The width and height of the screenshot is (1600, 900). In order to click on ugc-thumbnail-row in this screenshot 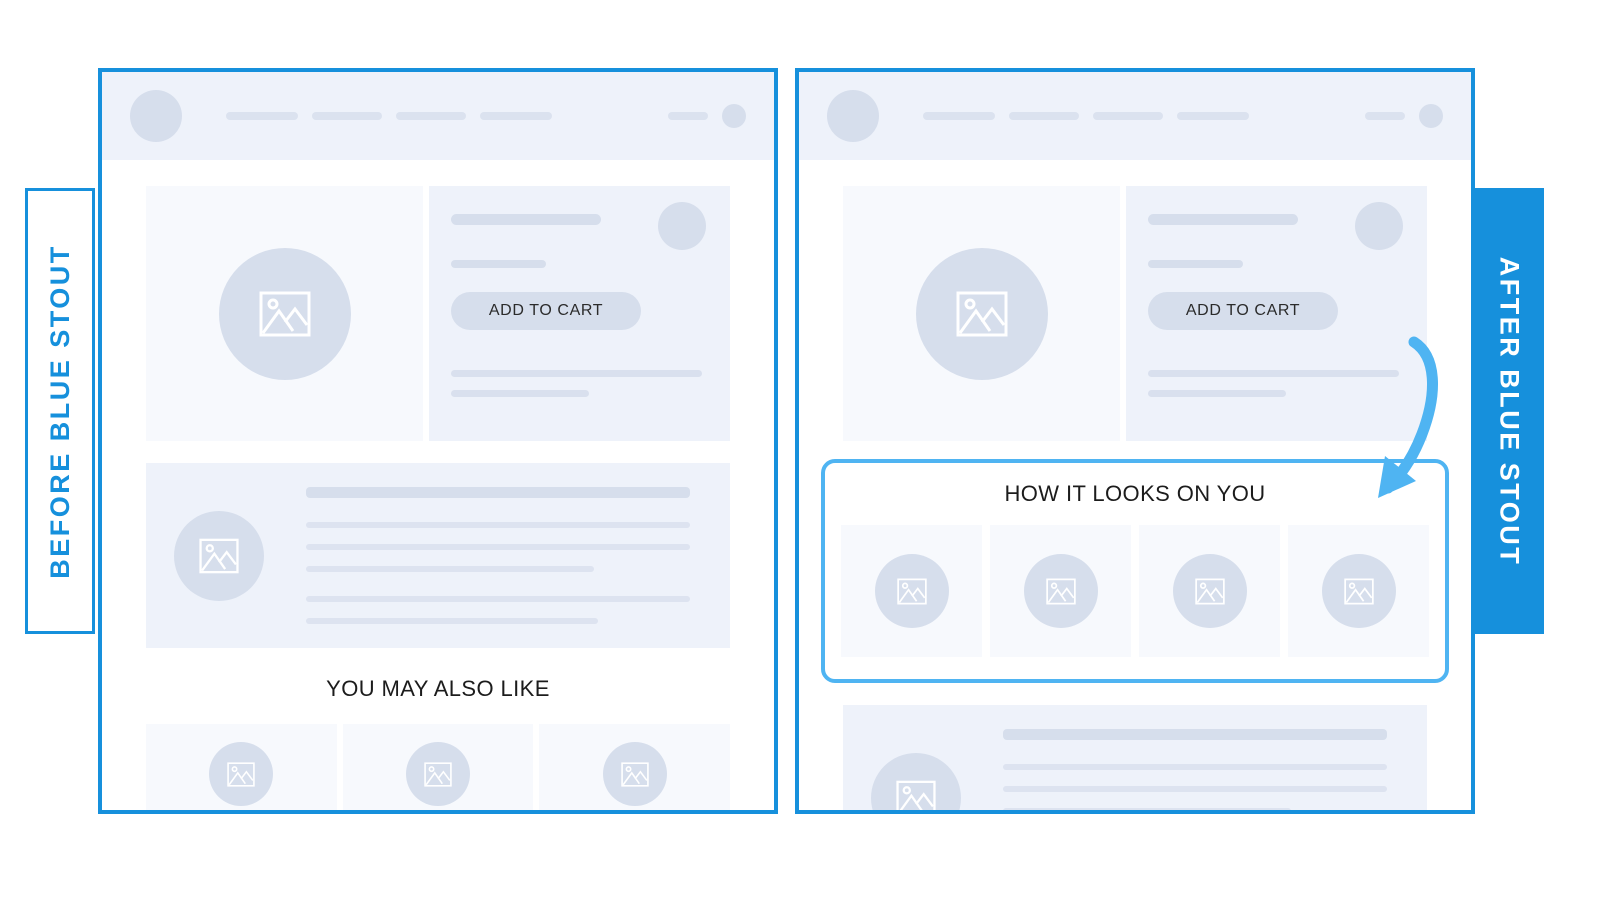, I will do `click(1135, 591)`.